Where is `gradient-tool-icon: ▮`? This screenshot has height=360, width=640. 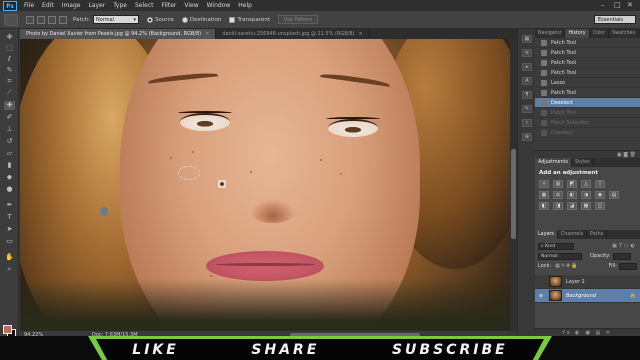 gradient-tool-icon: ▮ is located at coordinates (9, 165).